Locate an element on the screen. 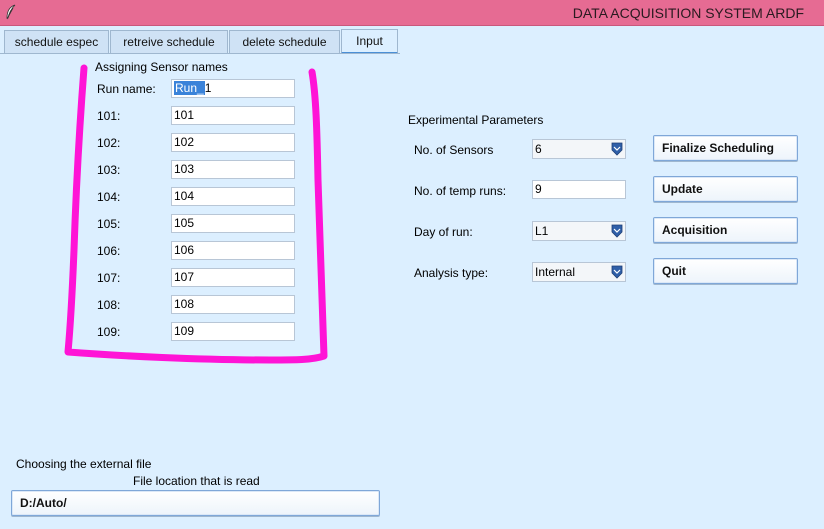  sensor-input-107: 107 is located at coordinates (233, 277).